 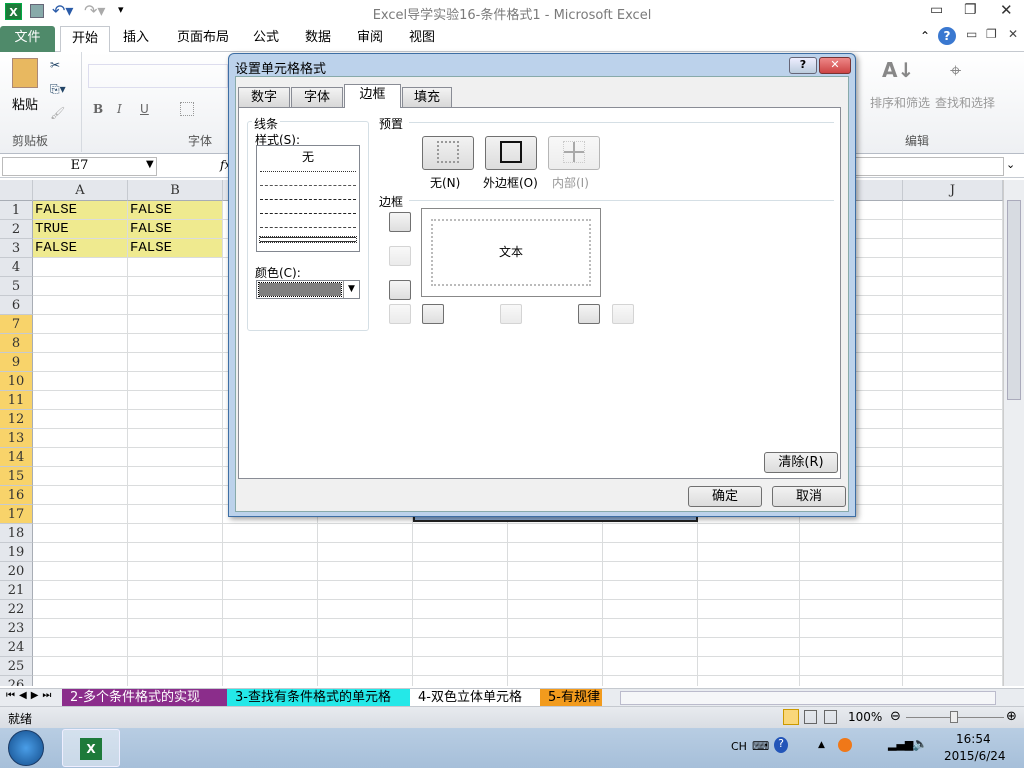 What do you see at coordinates (16, 438) in the screenshot?
I see `row-header: 13` at bounding box center [16, 438].